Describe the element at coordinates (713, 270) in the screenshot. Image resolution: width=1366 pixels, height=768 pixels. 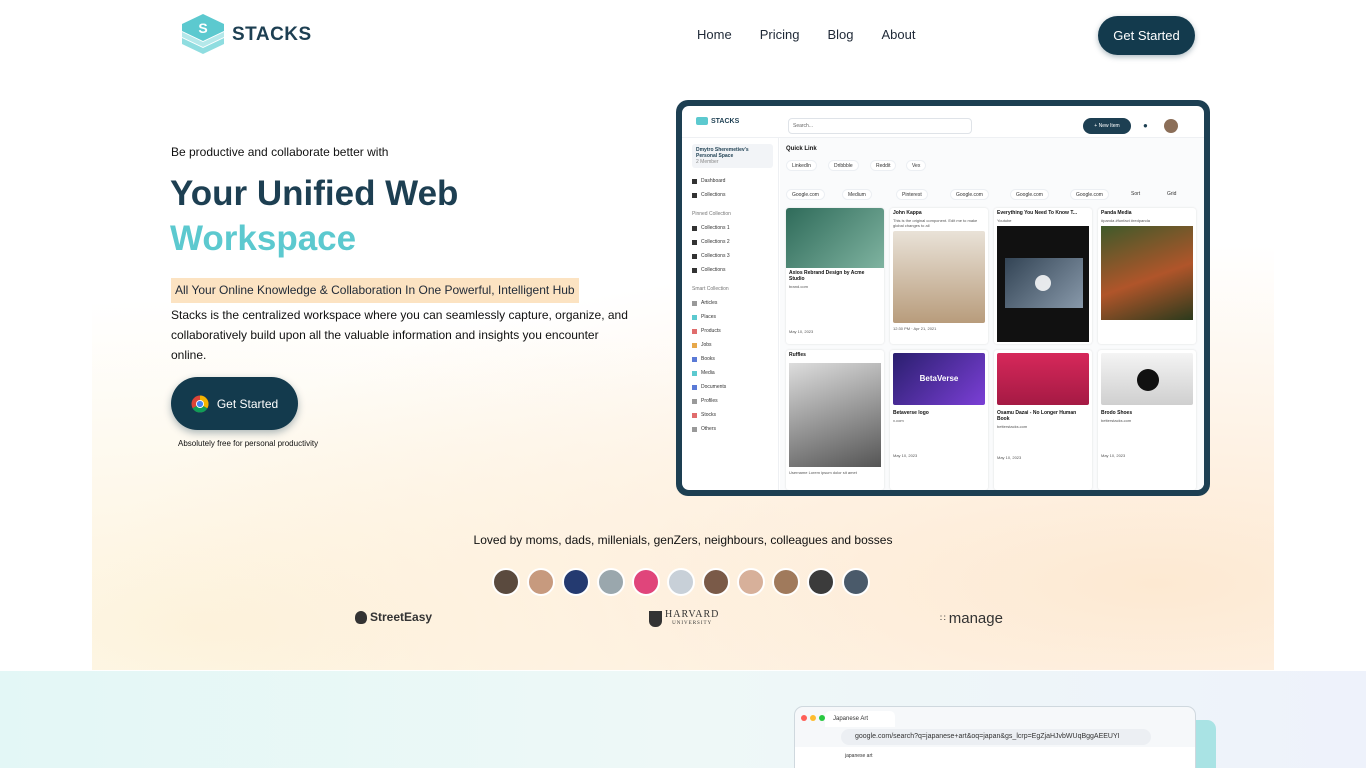
I see `mock-sidebar-label: Collections` at that location.